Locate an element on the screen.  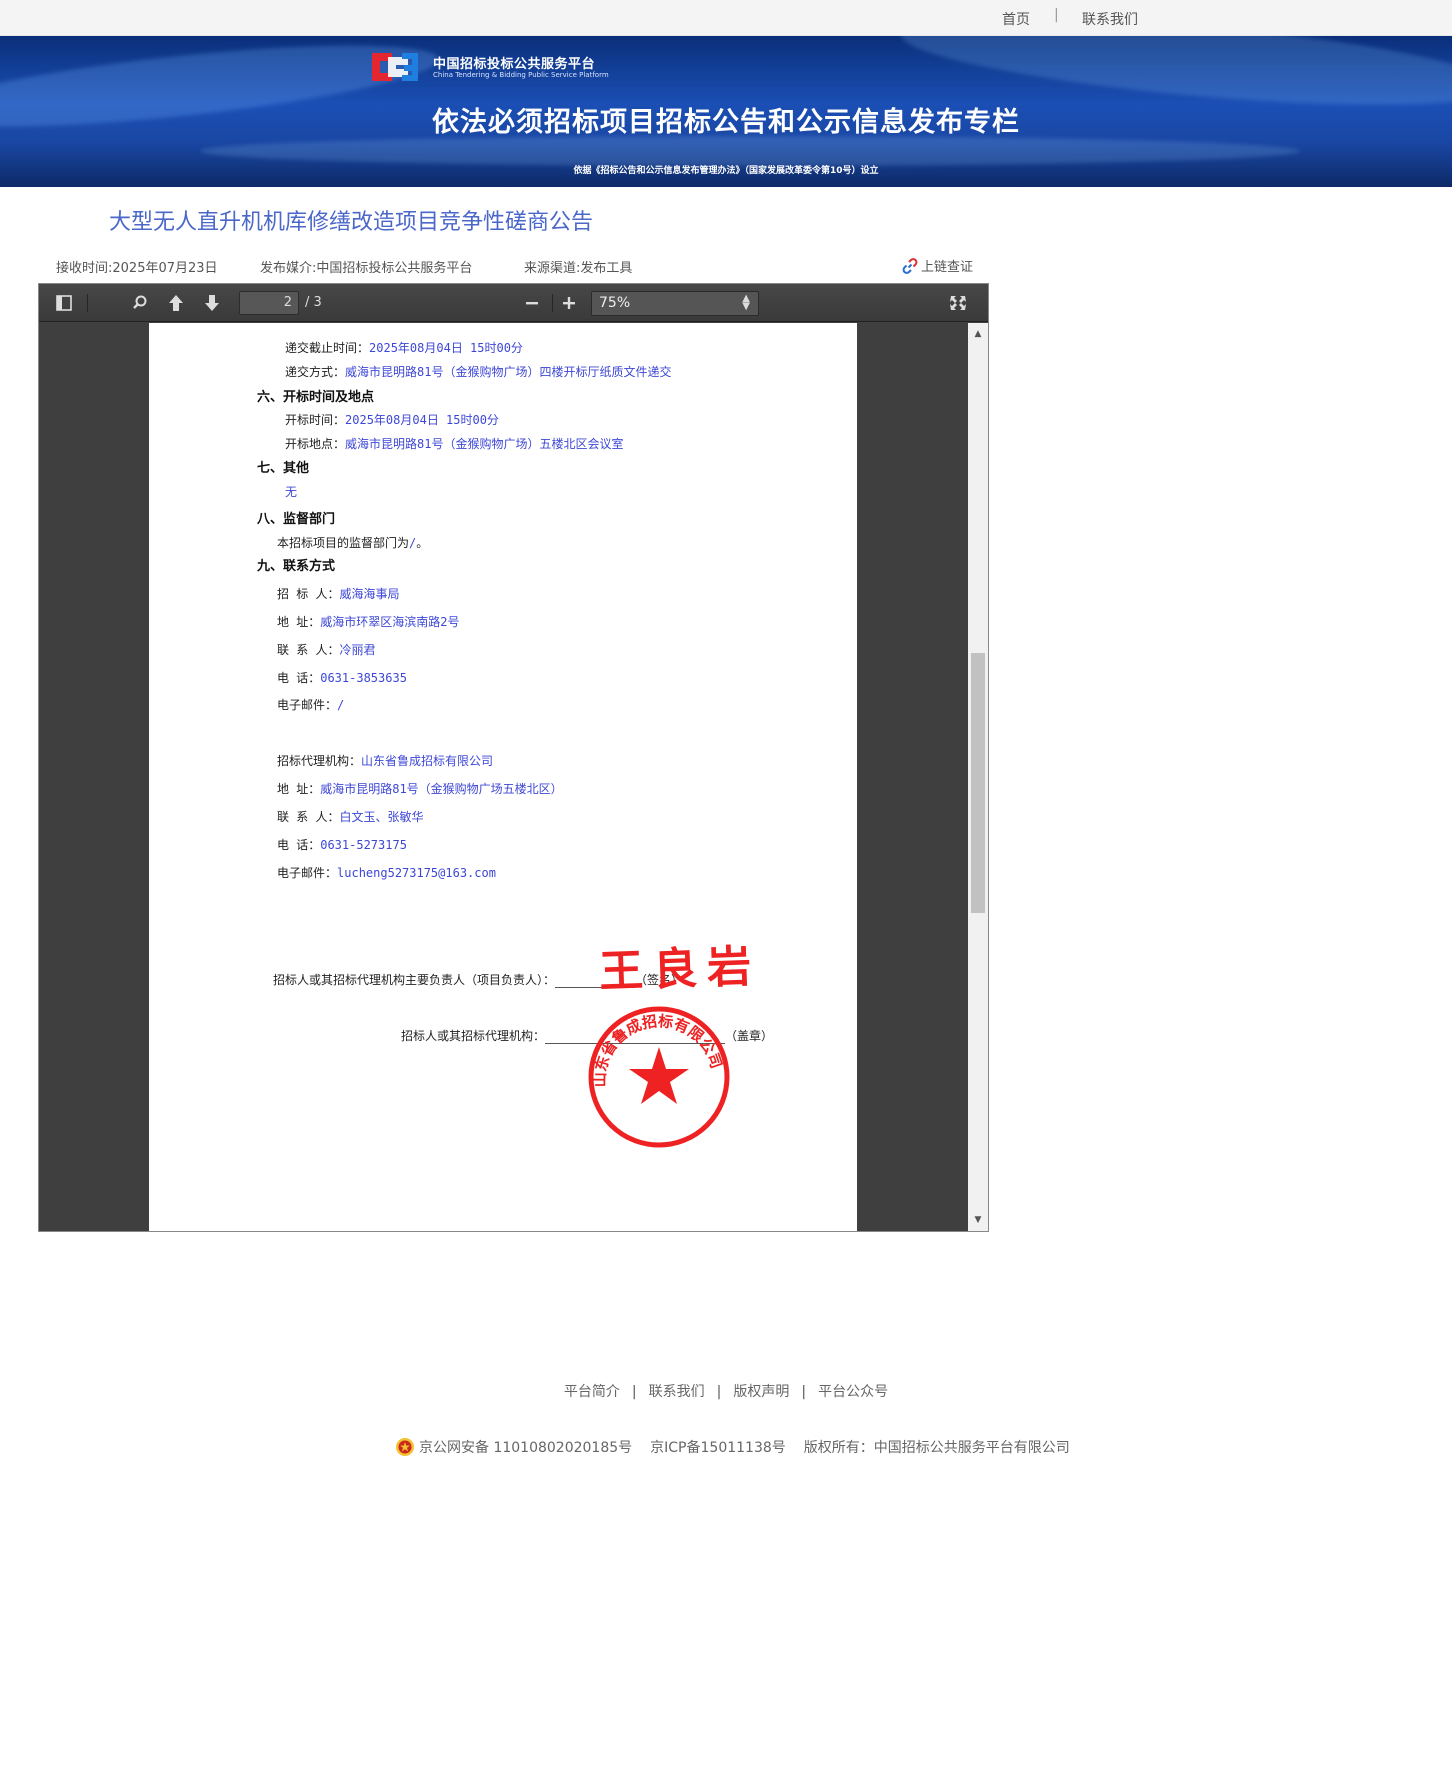
email2-value: lucheng5273175@163.com is located at coordinates (416, 873).